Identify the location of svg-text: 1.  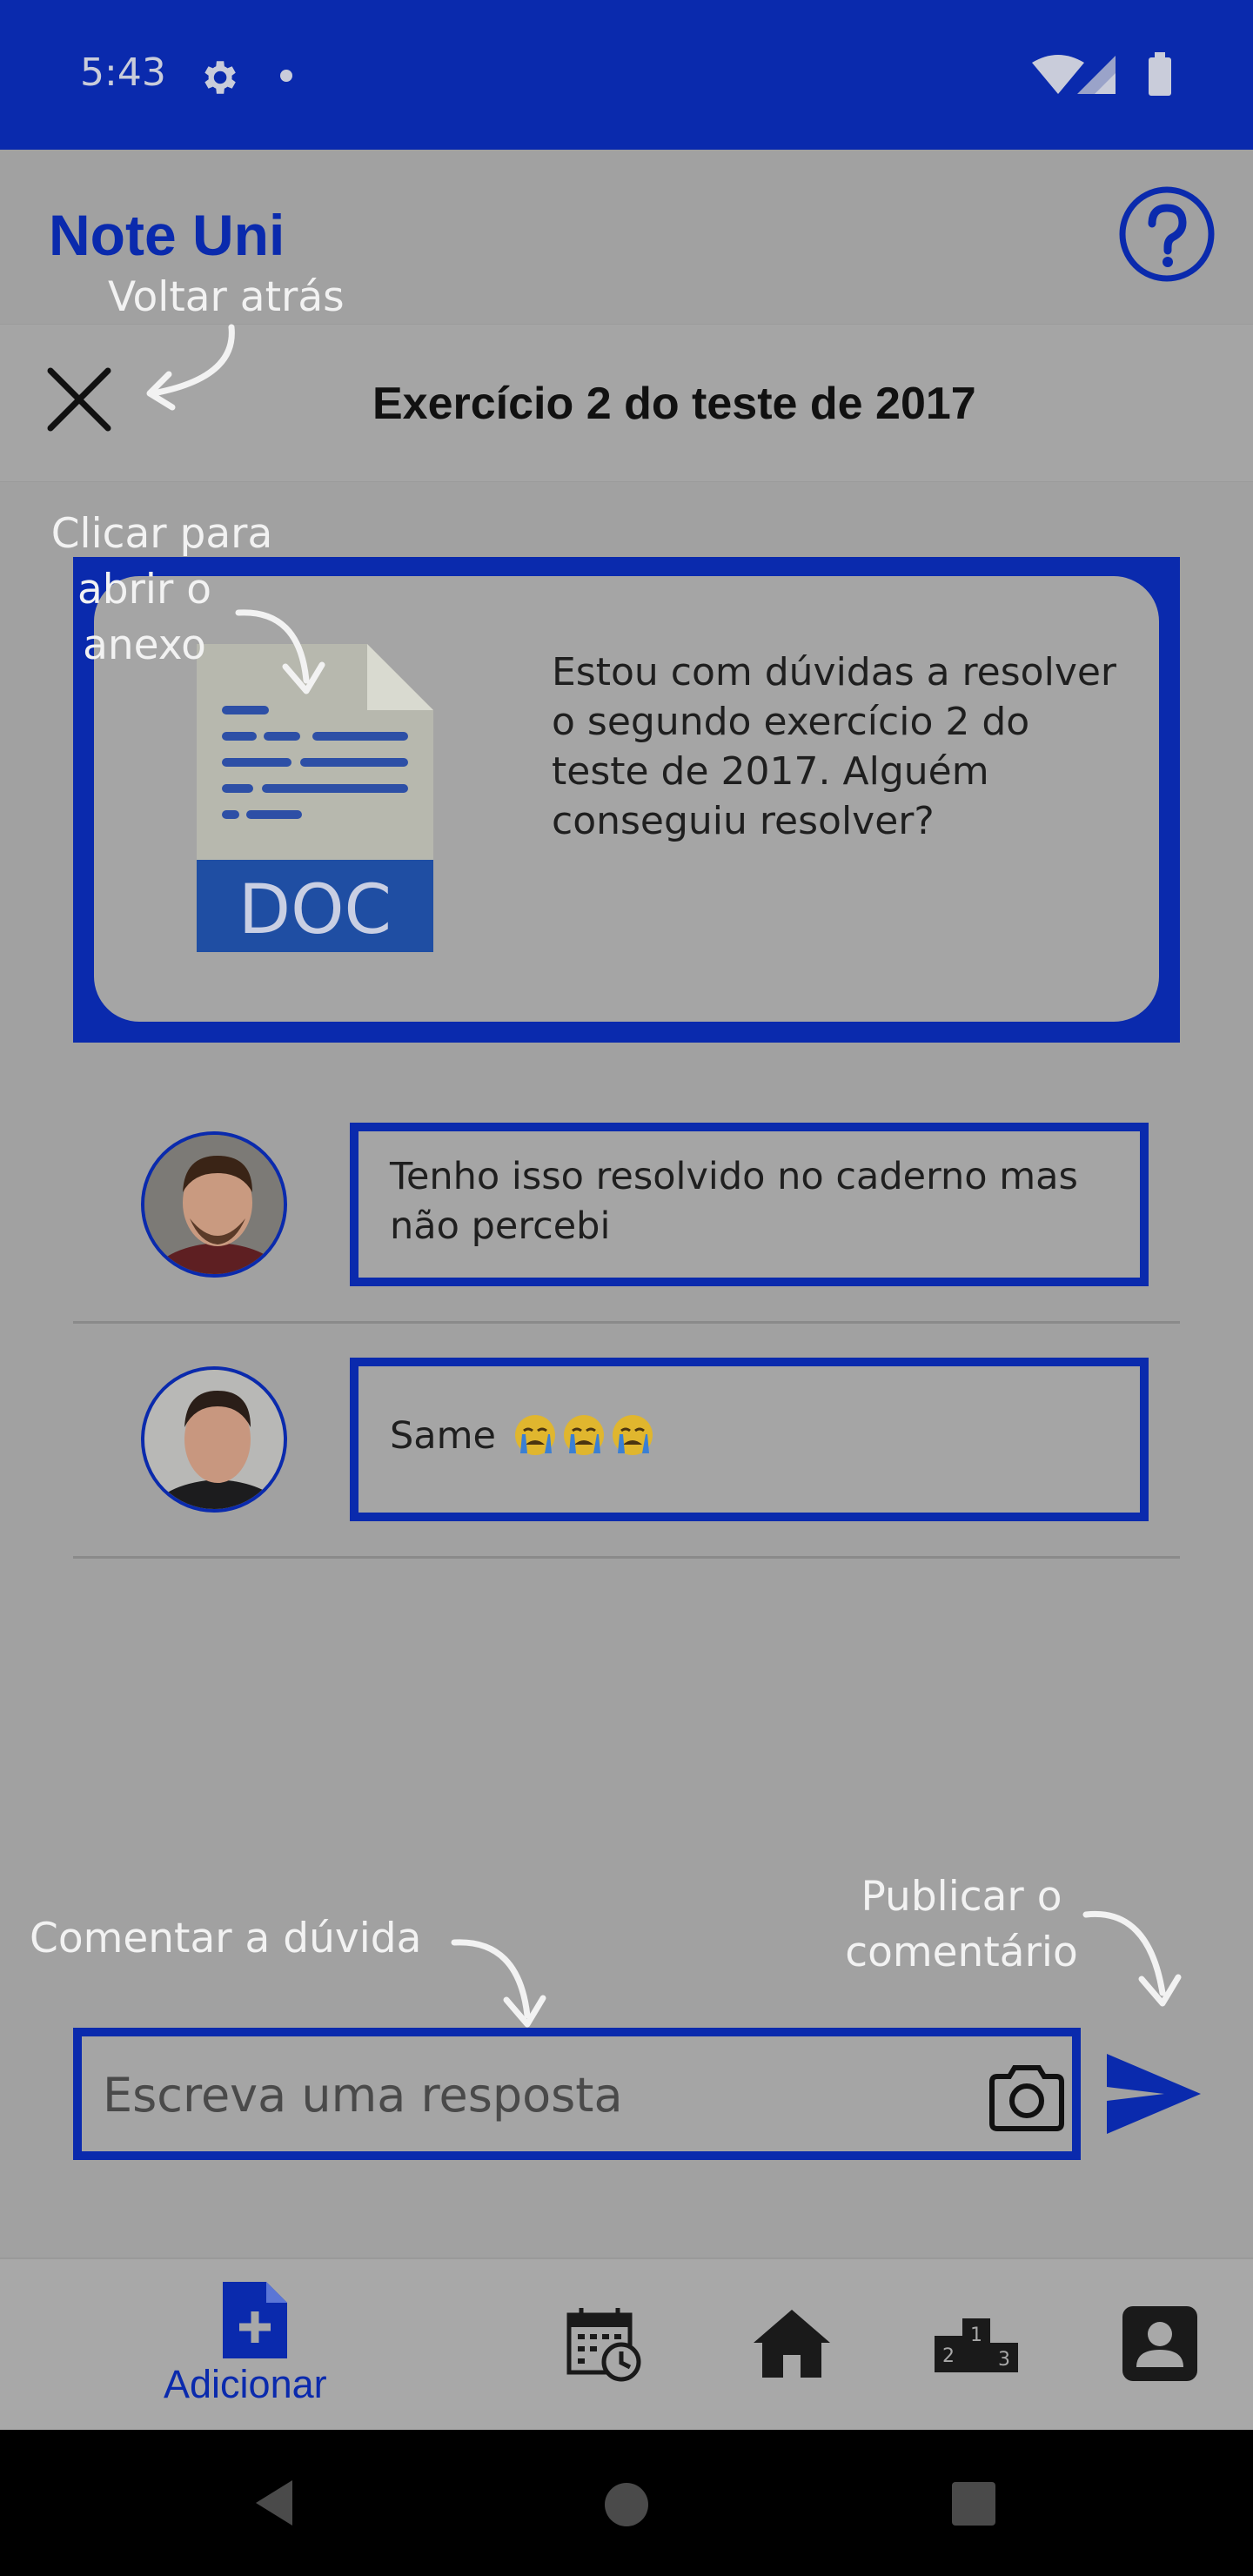
(976, 2335).